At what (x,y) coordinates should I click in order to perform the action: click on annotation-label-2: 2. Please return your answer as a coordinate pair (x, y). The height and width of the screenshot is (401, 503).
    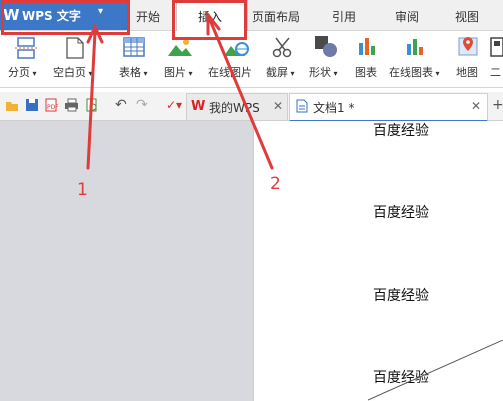
    Looking at the image, I should click on (275, 184).